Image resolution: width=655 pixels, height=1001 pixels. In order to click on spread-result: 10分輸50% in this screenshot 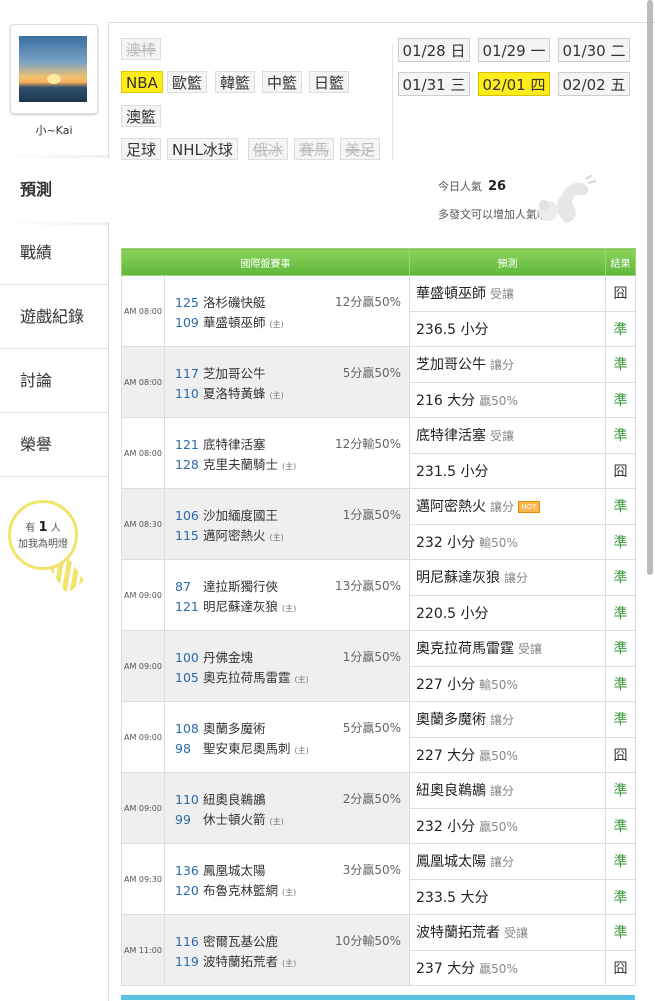, I will do `click(368, 941)`.